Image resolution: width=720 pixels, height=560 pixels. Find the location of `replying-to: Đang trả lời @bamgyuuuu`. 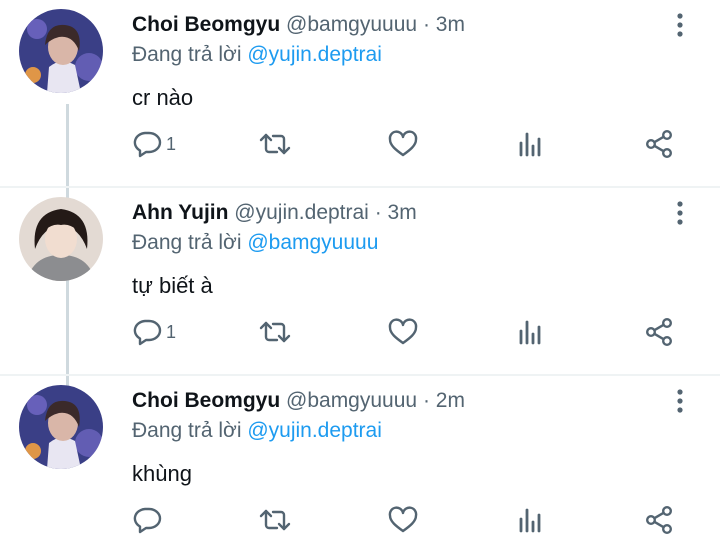

replying-to: Đang trả lời @bamgyuuuu is located at coordinates (255, 243).